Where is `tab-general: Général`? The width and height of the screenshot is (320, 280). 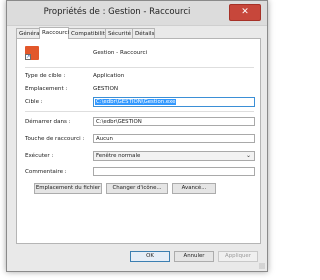
tab-general: Général is located at coordinates (28, 33).